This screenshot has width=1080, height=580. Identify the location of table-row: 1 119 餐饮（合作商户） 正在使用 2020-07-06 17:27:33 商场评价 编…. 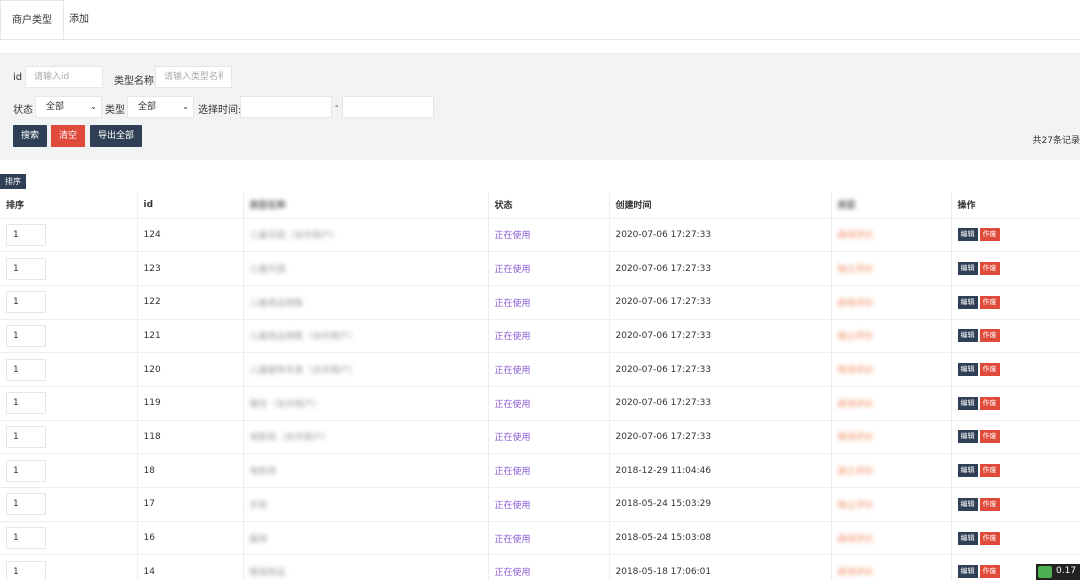
(540, 403).